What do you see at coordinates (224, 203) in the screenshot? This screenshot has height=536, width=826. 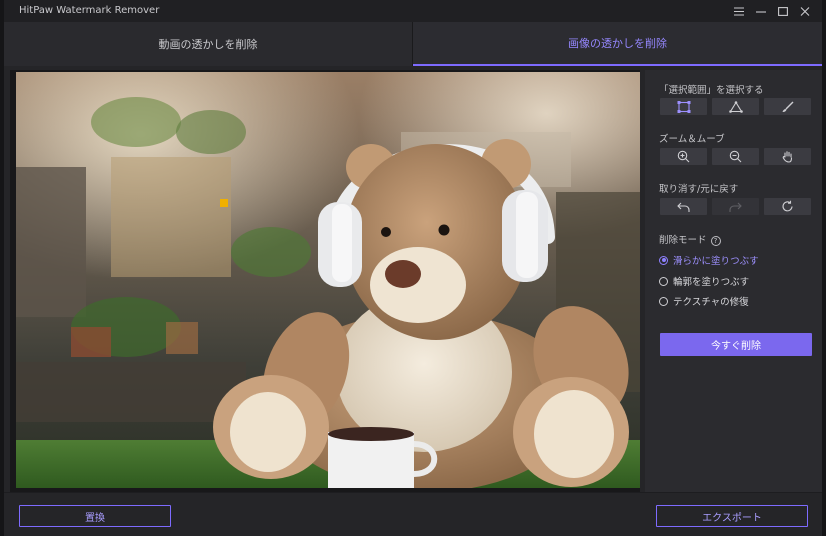 I see `selection-handle` at bounding box center [224, 203].